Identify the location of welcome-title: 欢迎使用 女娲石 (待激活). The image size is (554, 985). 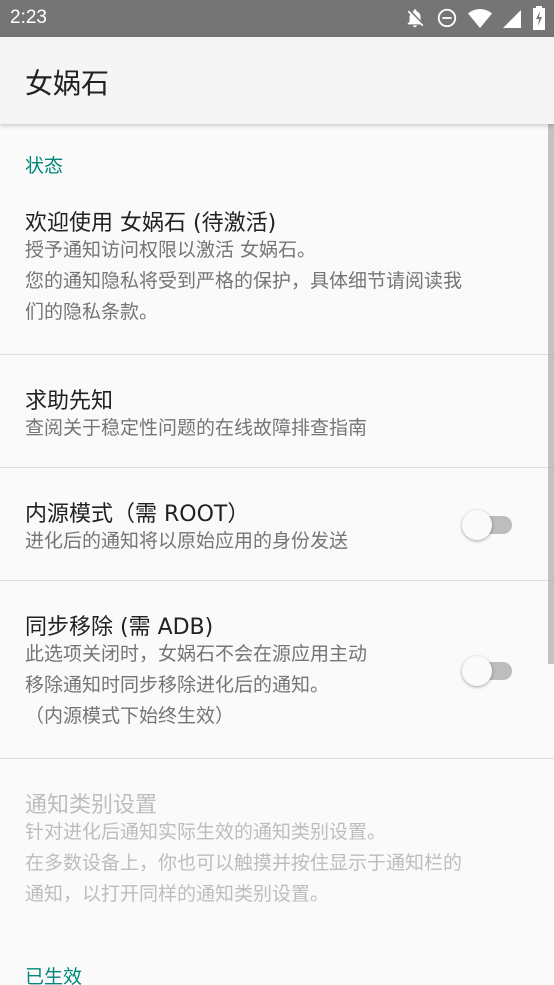
(151, 223).